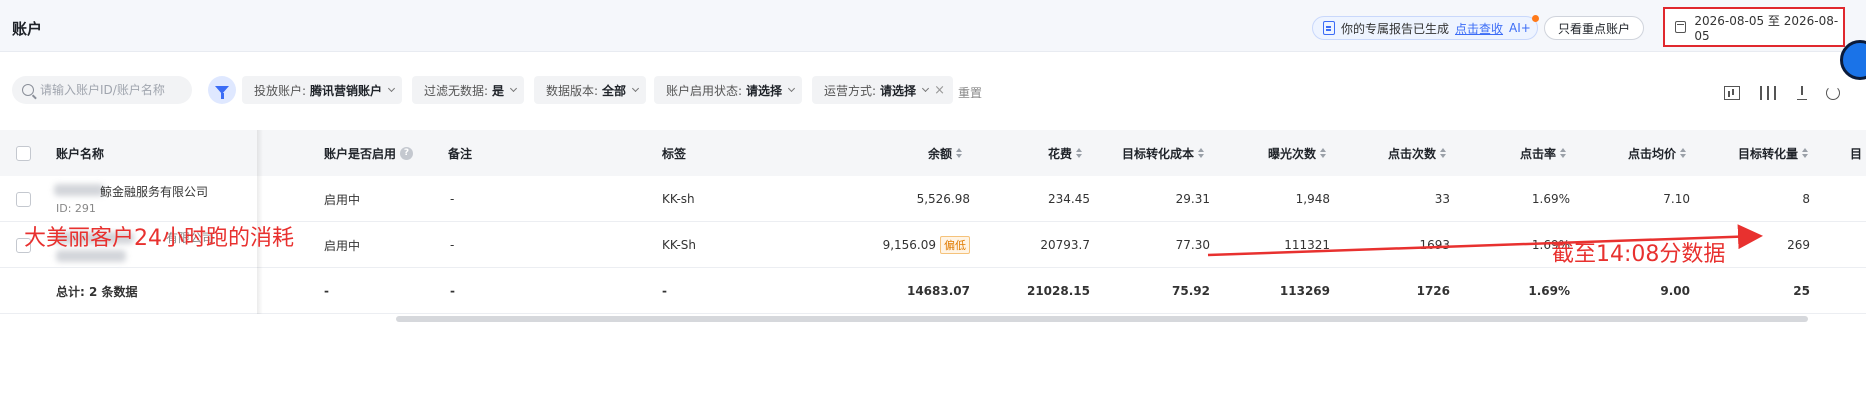 This screenshot has width=1866, height=401. Describe the element at coordinates (1069, 199) in the screenshot. I see `spend: 234.45` at that location.